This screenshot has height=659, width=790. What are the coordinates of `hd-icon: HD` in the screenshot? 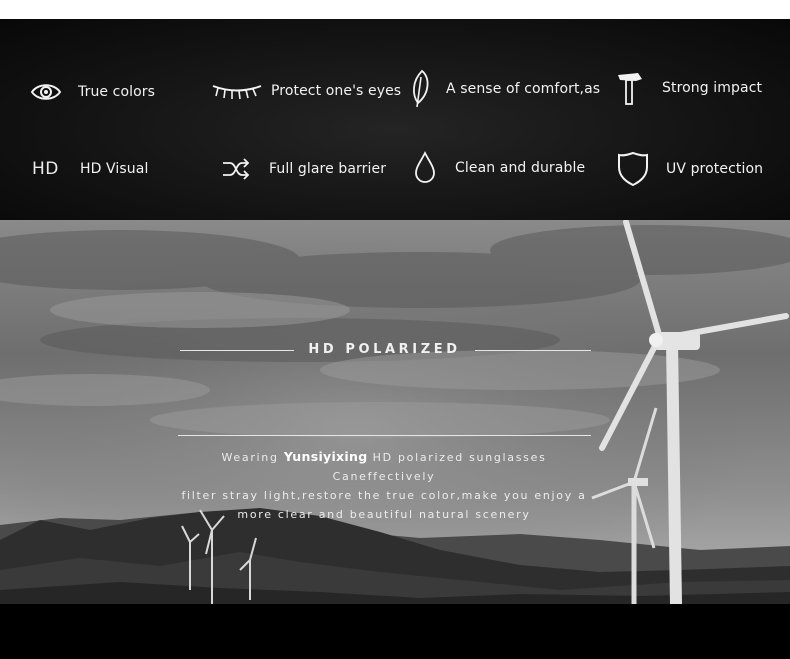 It's located at (45, 169).